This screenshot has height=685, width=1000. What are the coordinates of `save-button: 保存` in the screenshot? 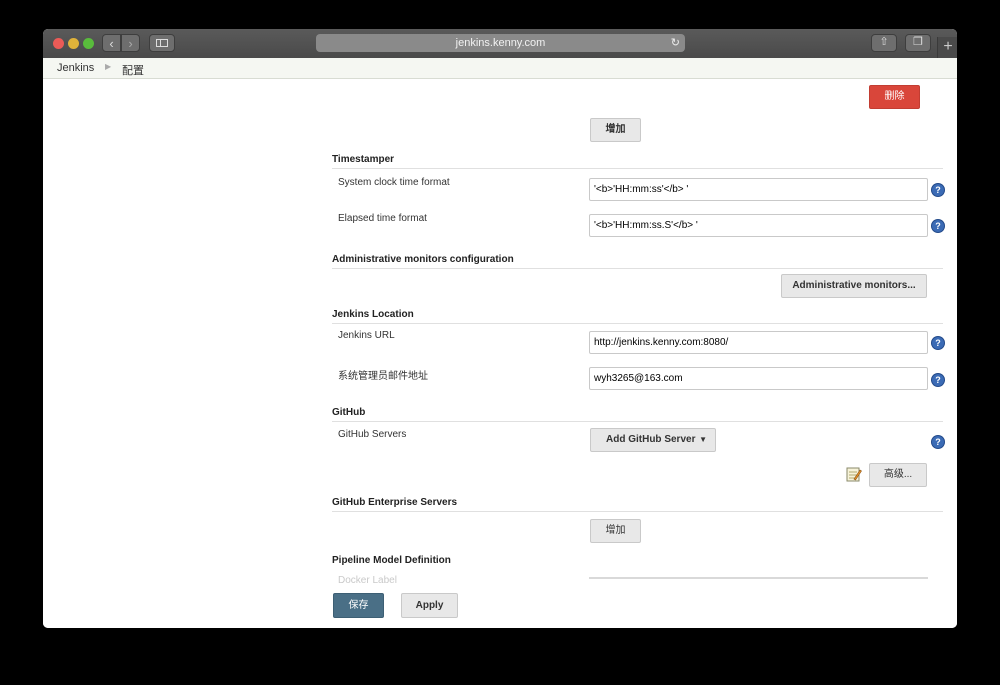 It's located at (358, 605).